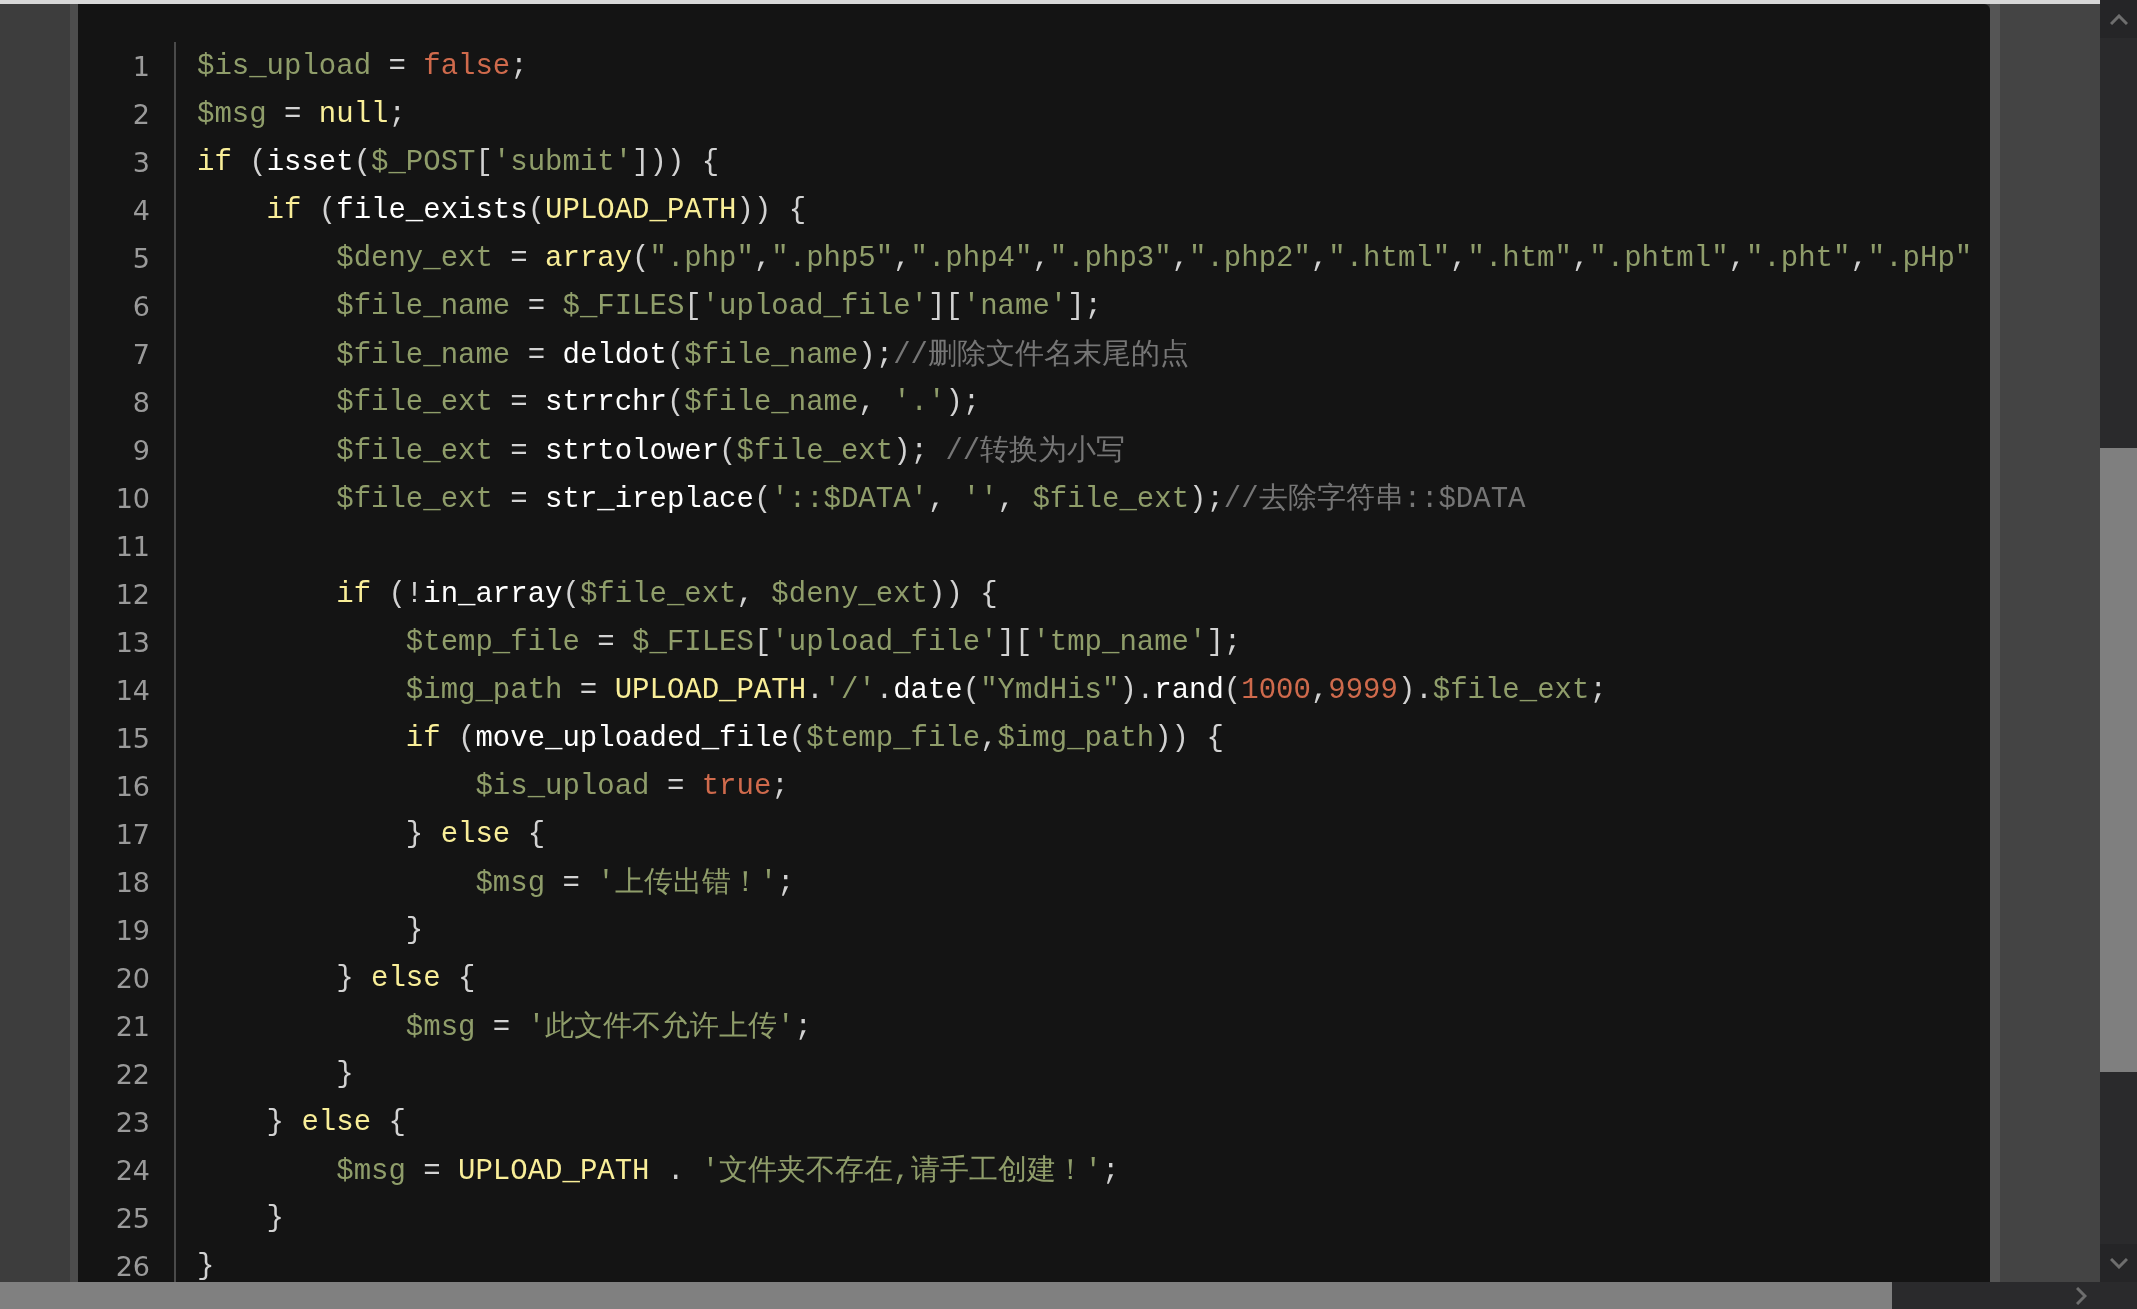  What do you see at coordinates (140, 402) in the screenshot?
I see `line-number: 8` at bounding box center [140, 402].